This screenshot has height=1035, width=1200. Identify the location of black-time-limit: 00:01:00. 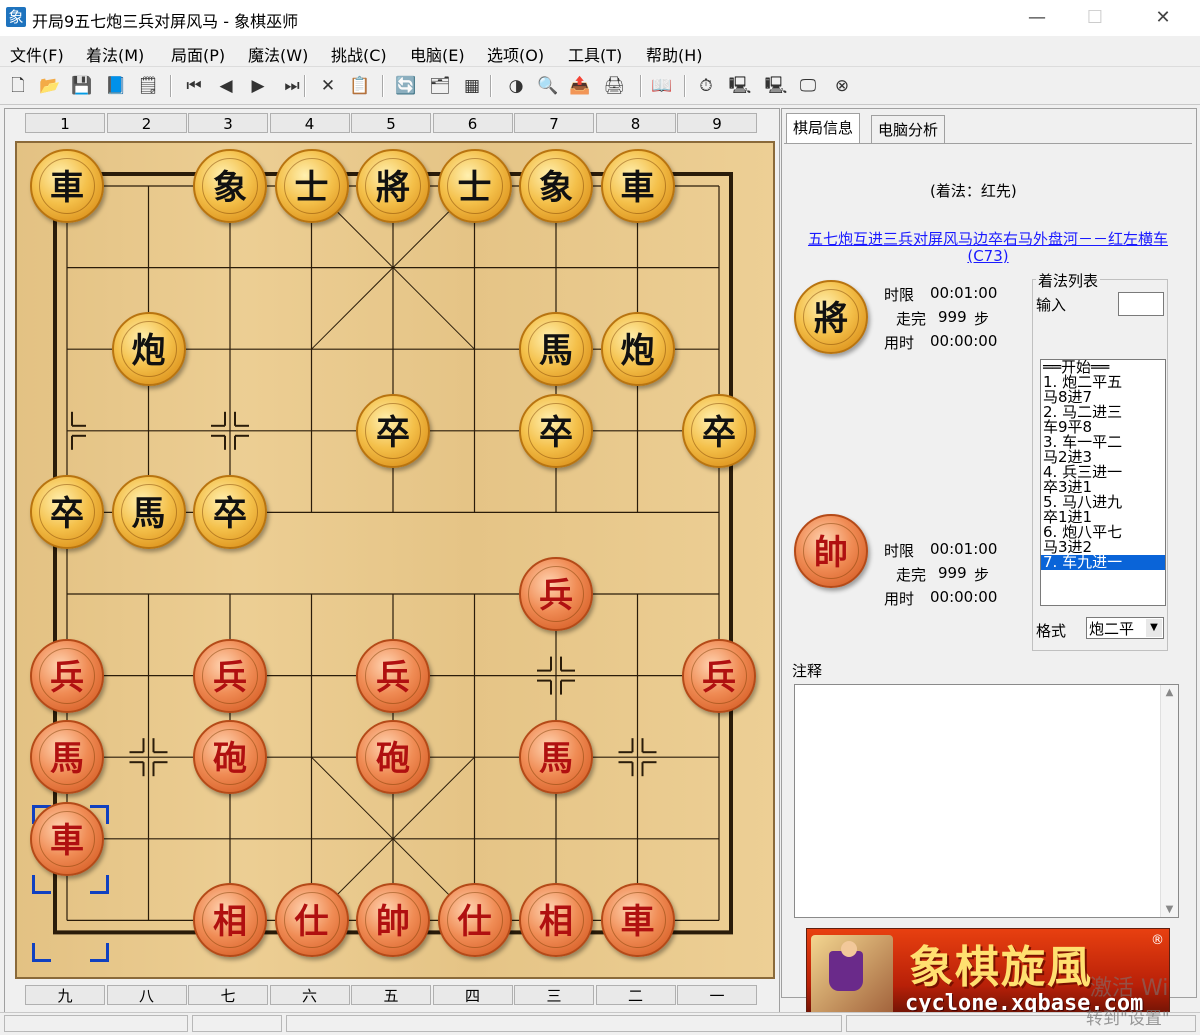
(964, 293).